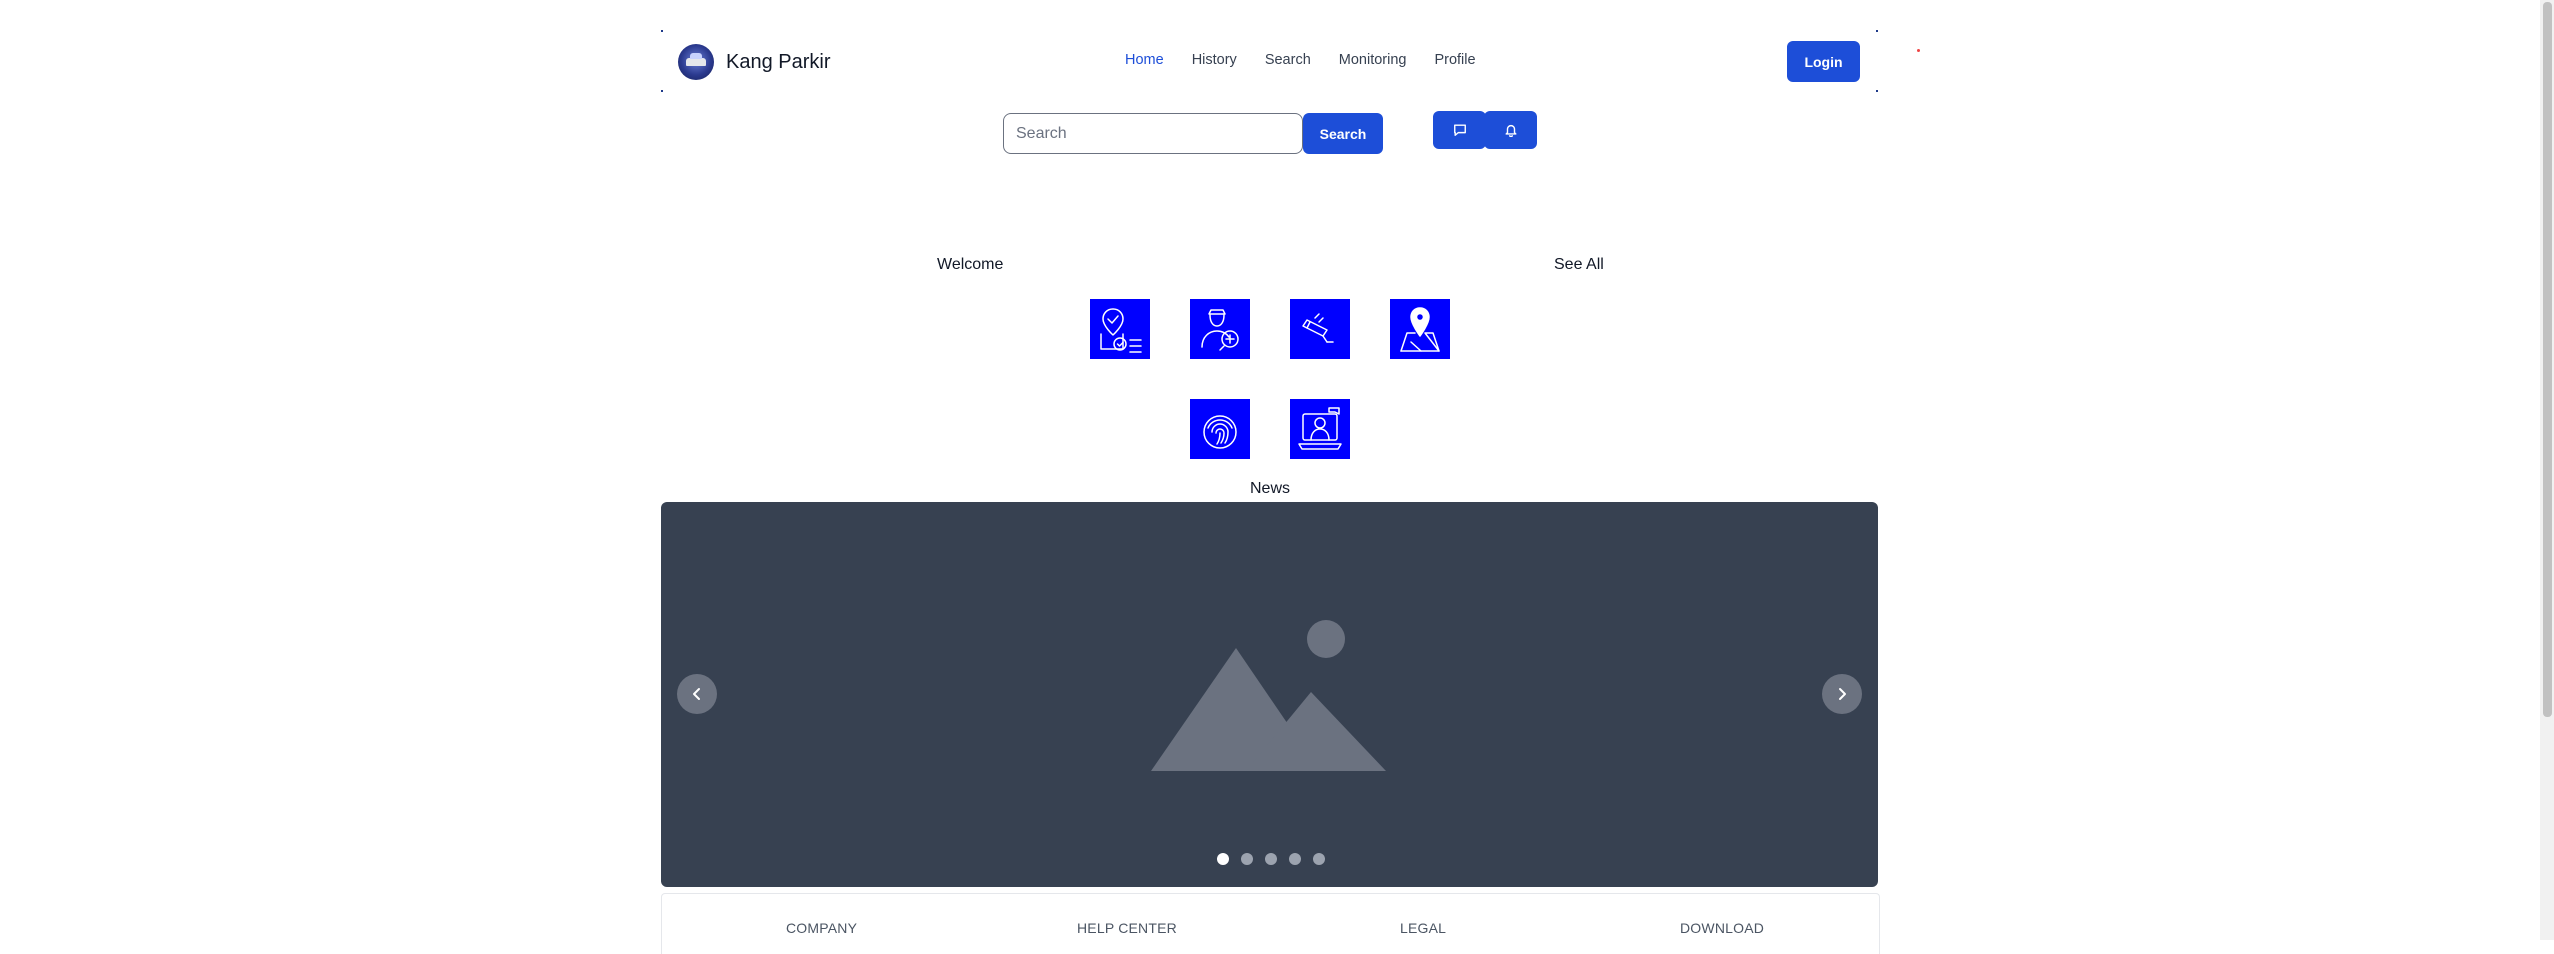 This screenshot has height=954, width=2554. What do you see at coordinates (778, 61) in the screenshot?
I see `brand-name: Kang Parkir` at bounding box center [778, 61].